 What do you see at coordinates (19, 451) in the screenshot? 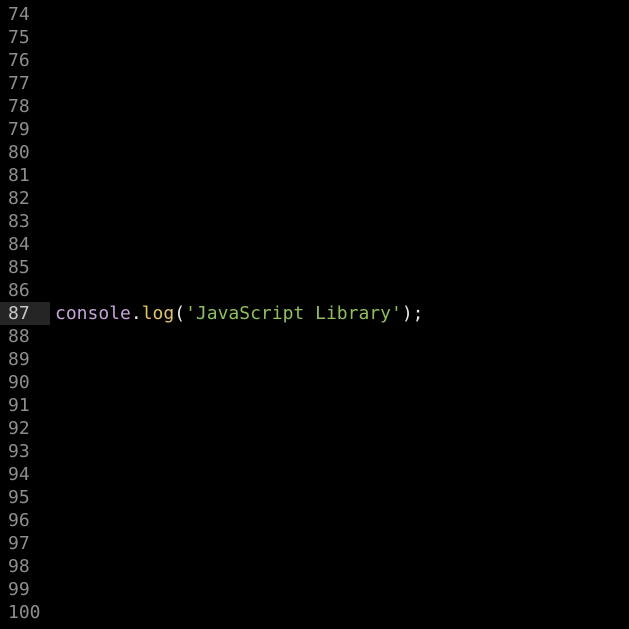
I see `line-number: 93` at bounding box center [19, 451].